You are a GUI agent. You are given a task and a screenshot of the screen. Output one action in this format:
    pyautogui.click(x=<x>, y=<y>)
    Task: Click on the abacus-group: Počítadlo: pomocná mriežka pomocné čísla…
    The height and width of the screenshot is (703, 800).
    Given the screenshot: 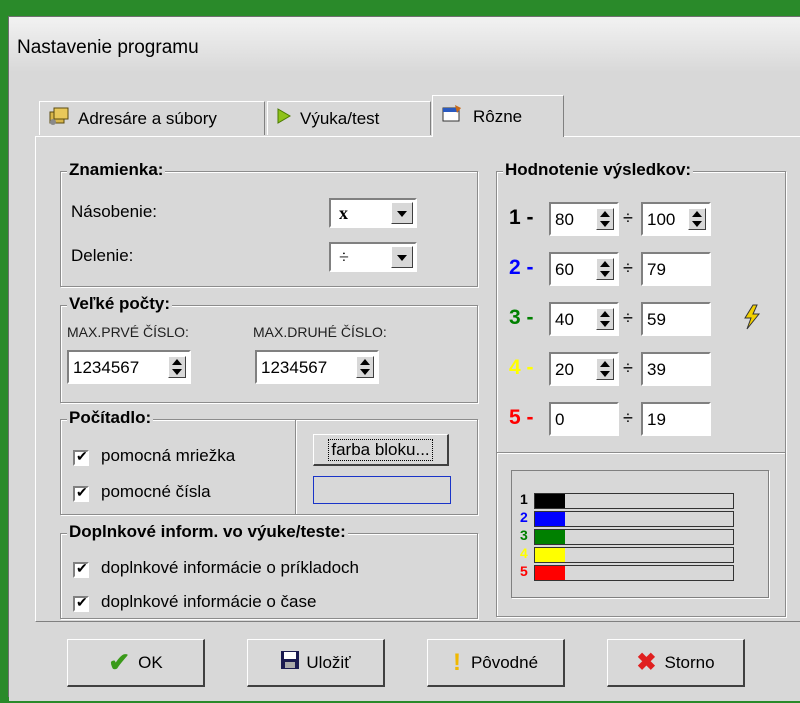 What is the action you would take?
    pyautogui.click(x=269, y=461)
    